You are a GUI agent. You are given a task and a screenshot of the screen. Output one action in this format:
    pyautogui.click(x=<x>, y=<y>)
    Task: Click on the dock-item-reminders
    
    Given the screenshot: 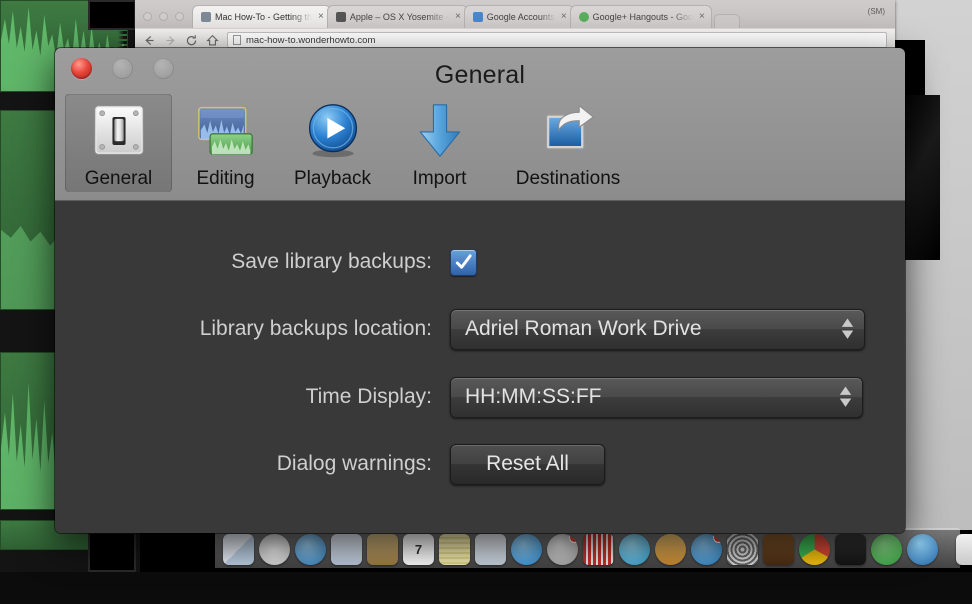 What is the action you would take?
    pyautogui.click(x=490, y=549)
    